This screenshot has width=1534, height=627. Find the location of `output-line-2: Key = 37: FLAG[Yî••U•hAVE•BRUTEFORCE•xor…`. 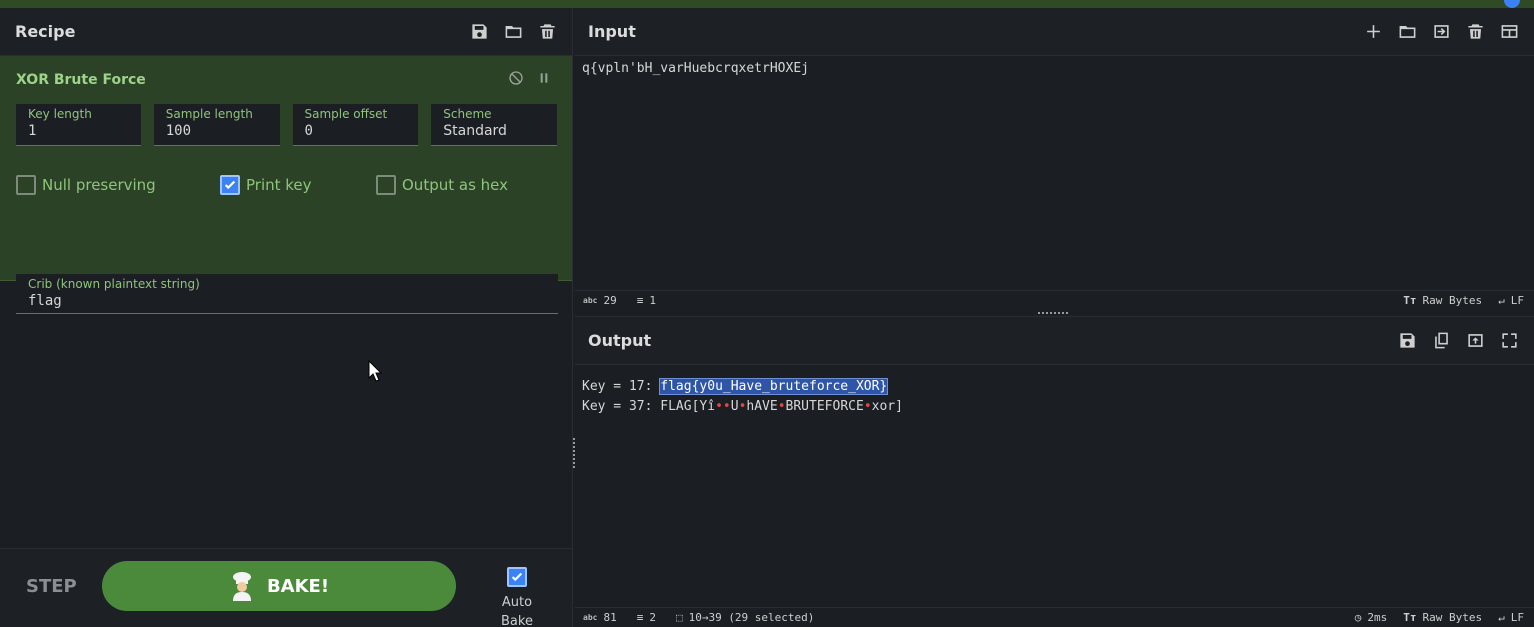

output-line-2: Key = 37: FLAG[Yî••U•hAVE•BRUTEFORCE•xor… is located at coordinates (742, 406).